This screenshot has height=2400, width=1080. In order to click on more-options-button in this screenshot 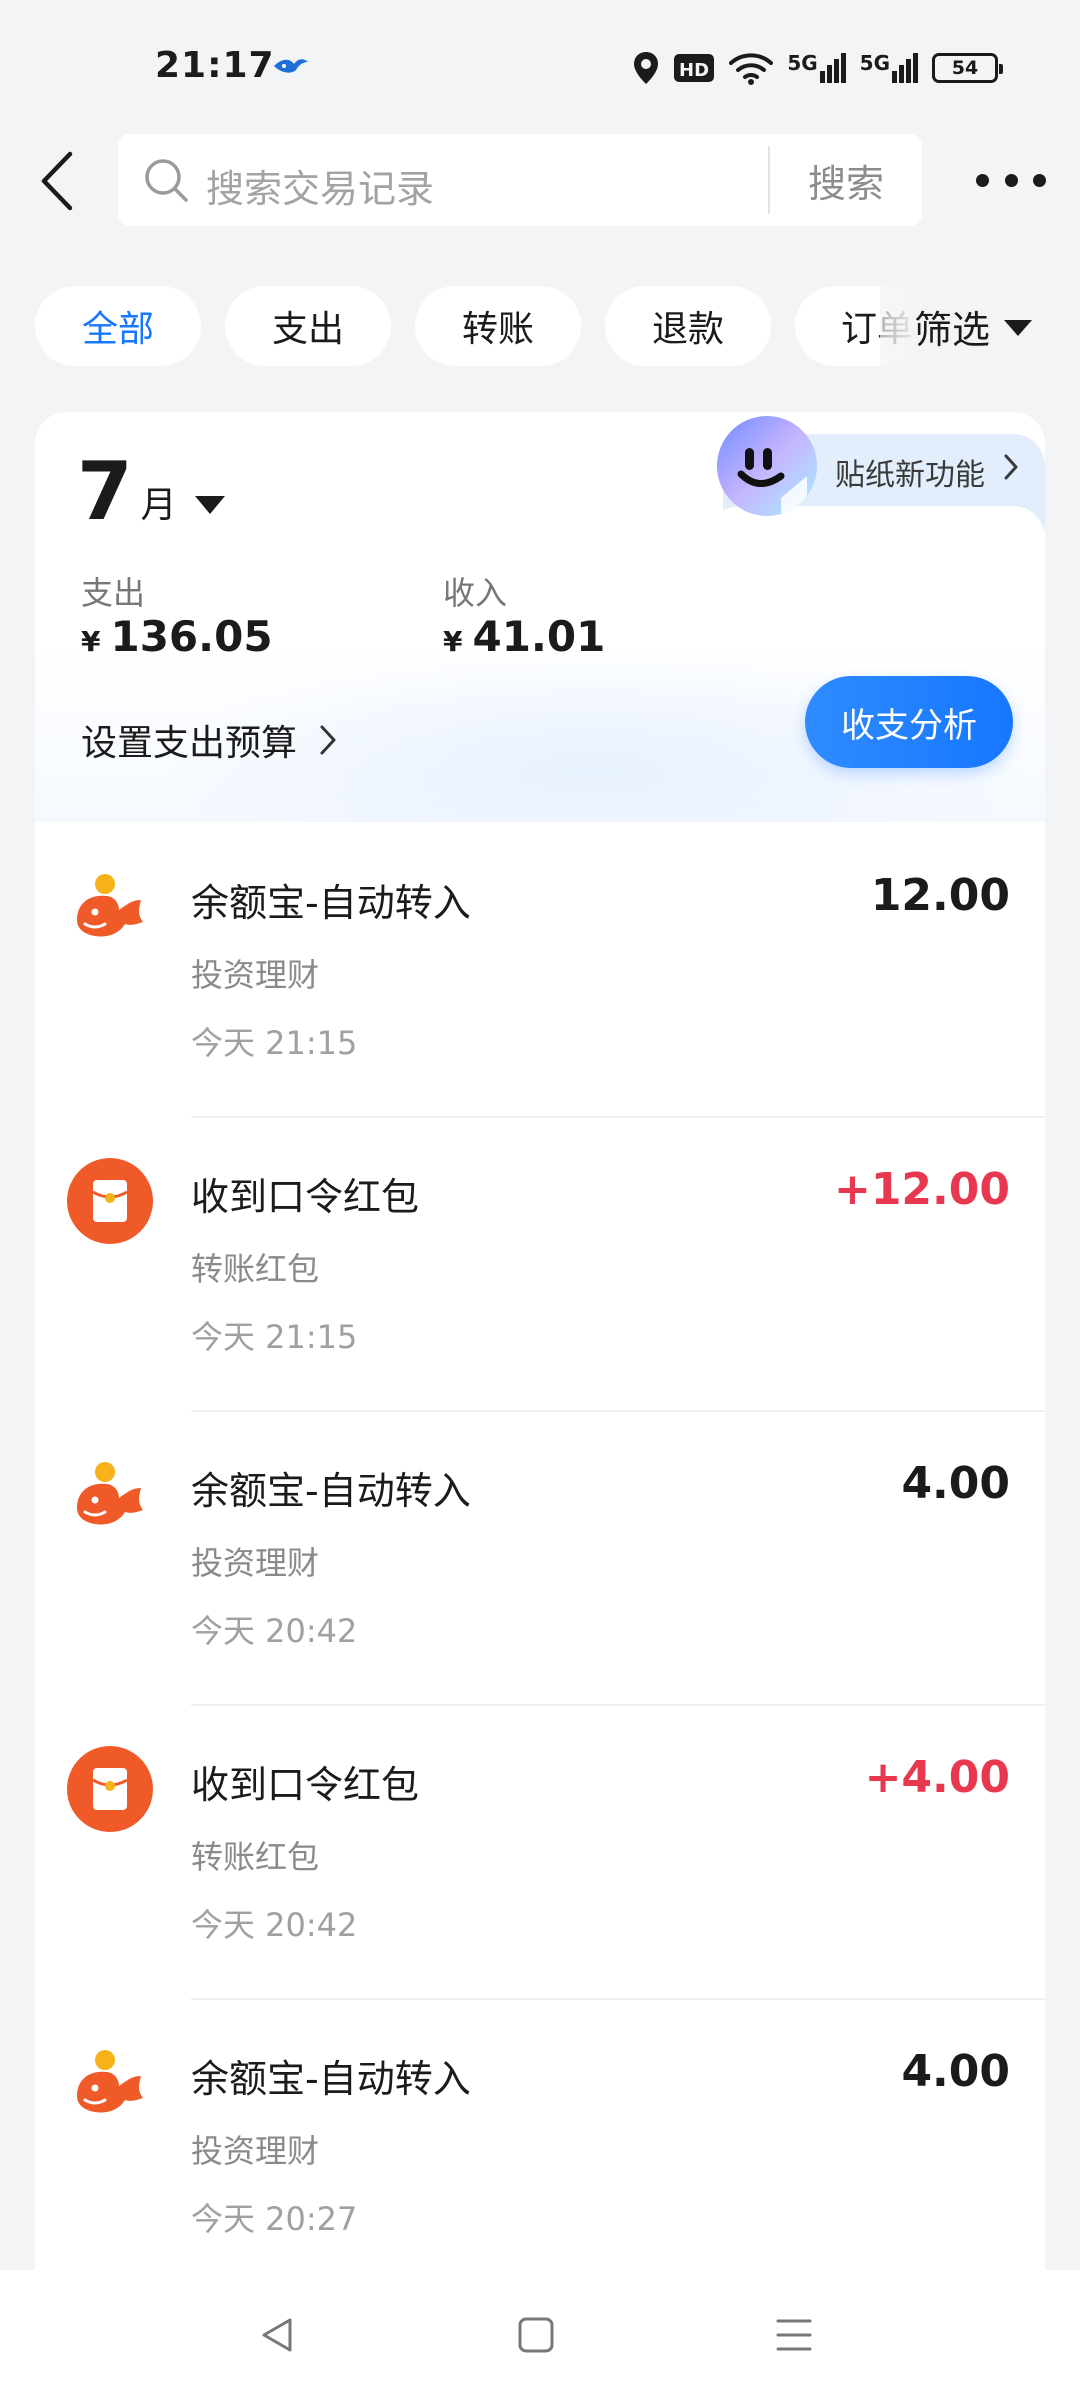, I will do `click(1011, 180)`.